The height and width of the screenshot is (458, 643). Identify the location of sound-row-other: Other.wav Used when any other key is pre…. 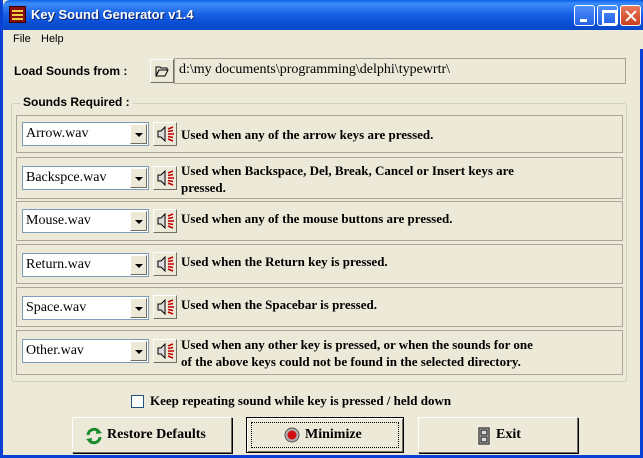
(319, 352).